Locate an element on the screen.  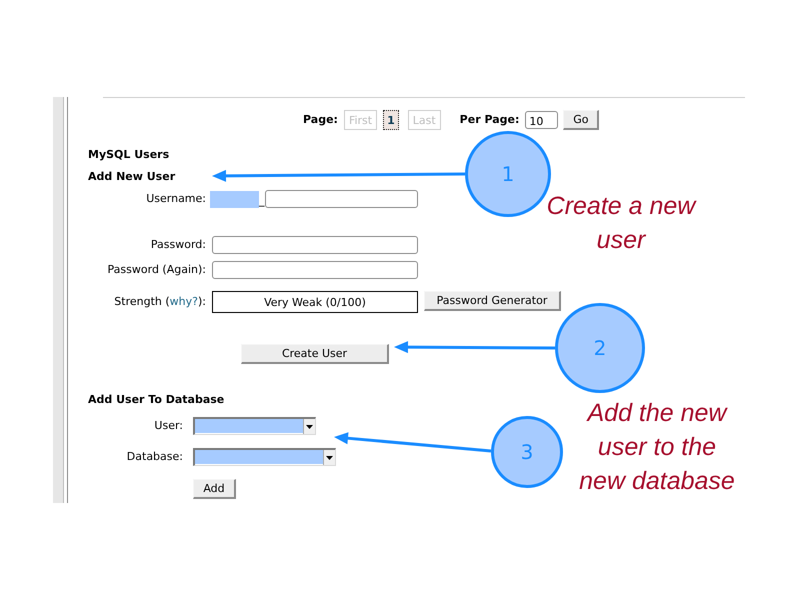
go-button: Go is located at coordinates (581, 120).